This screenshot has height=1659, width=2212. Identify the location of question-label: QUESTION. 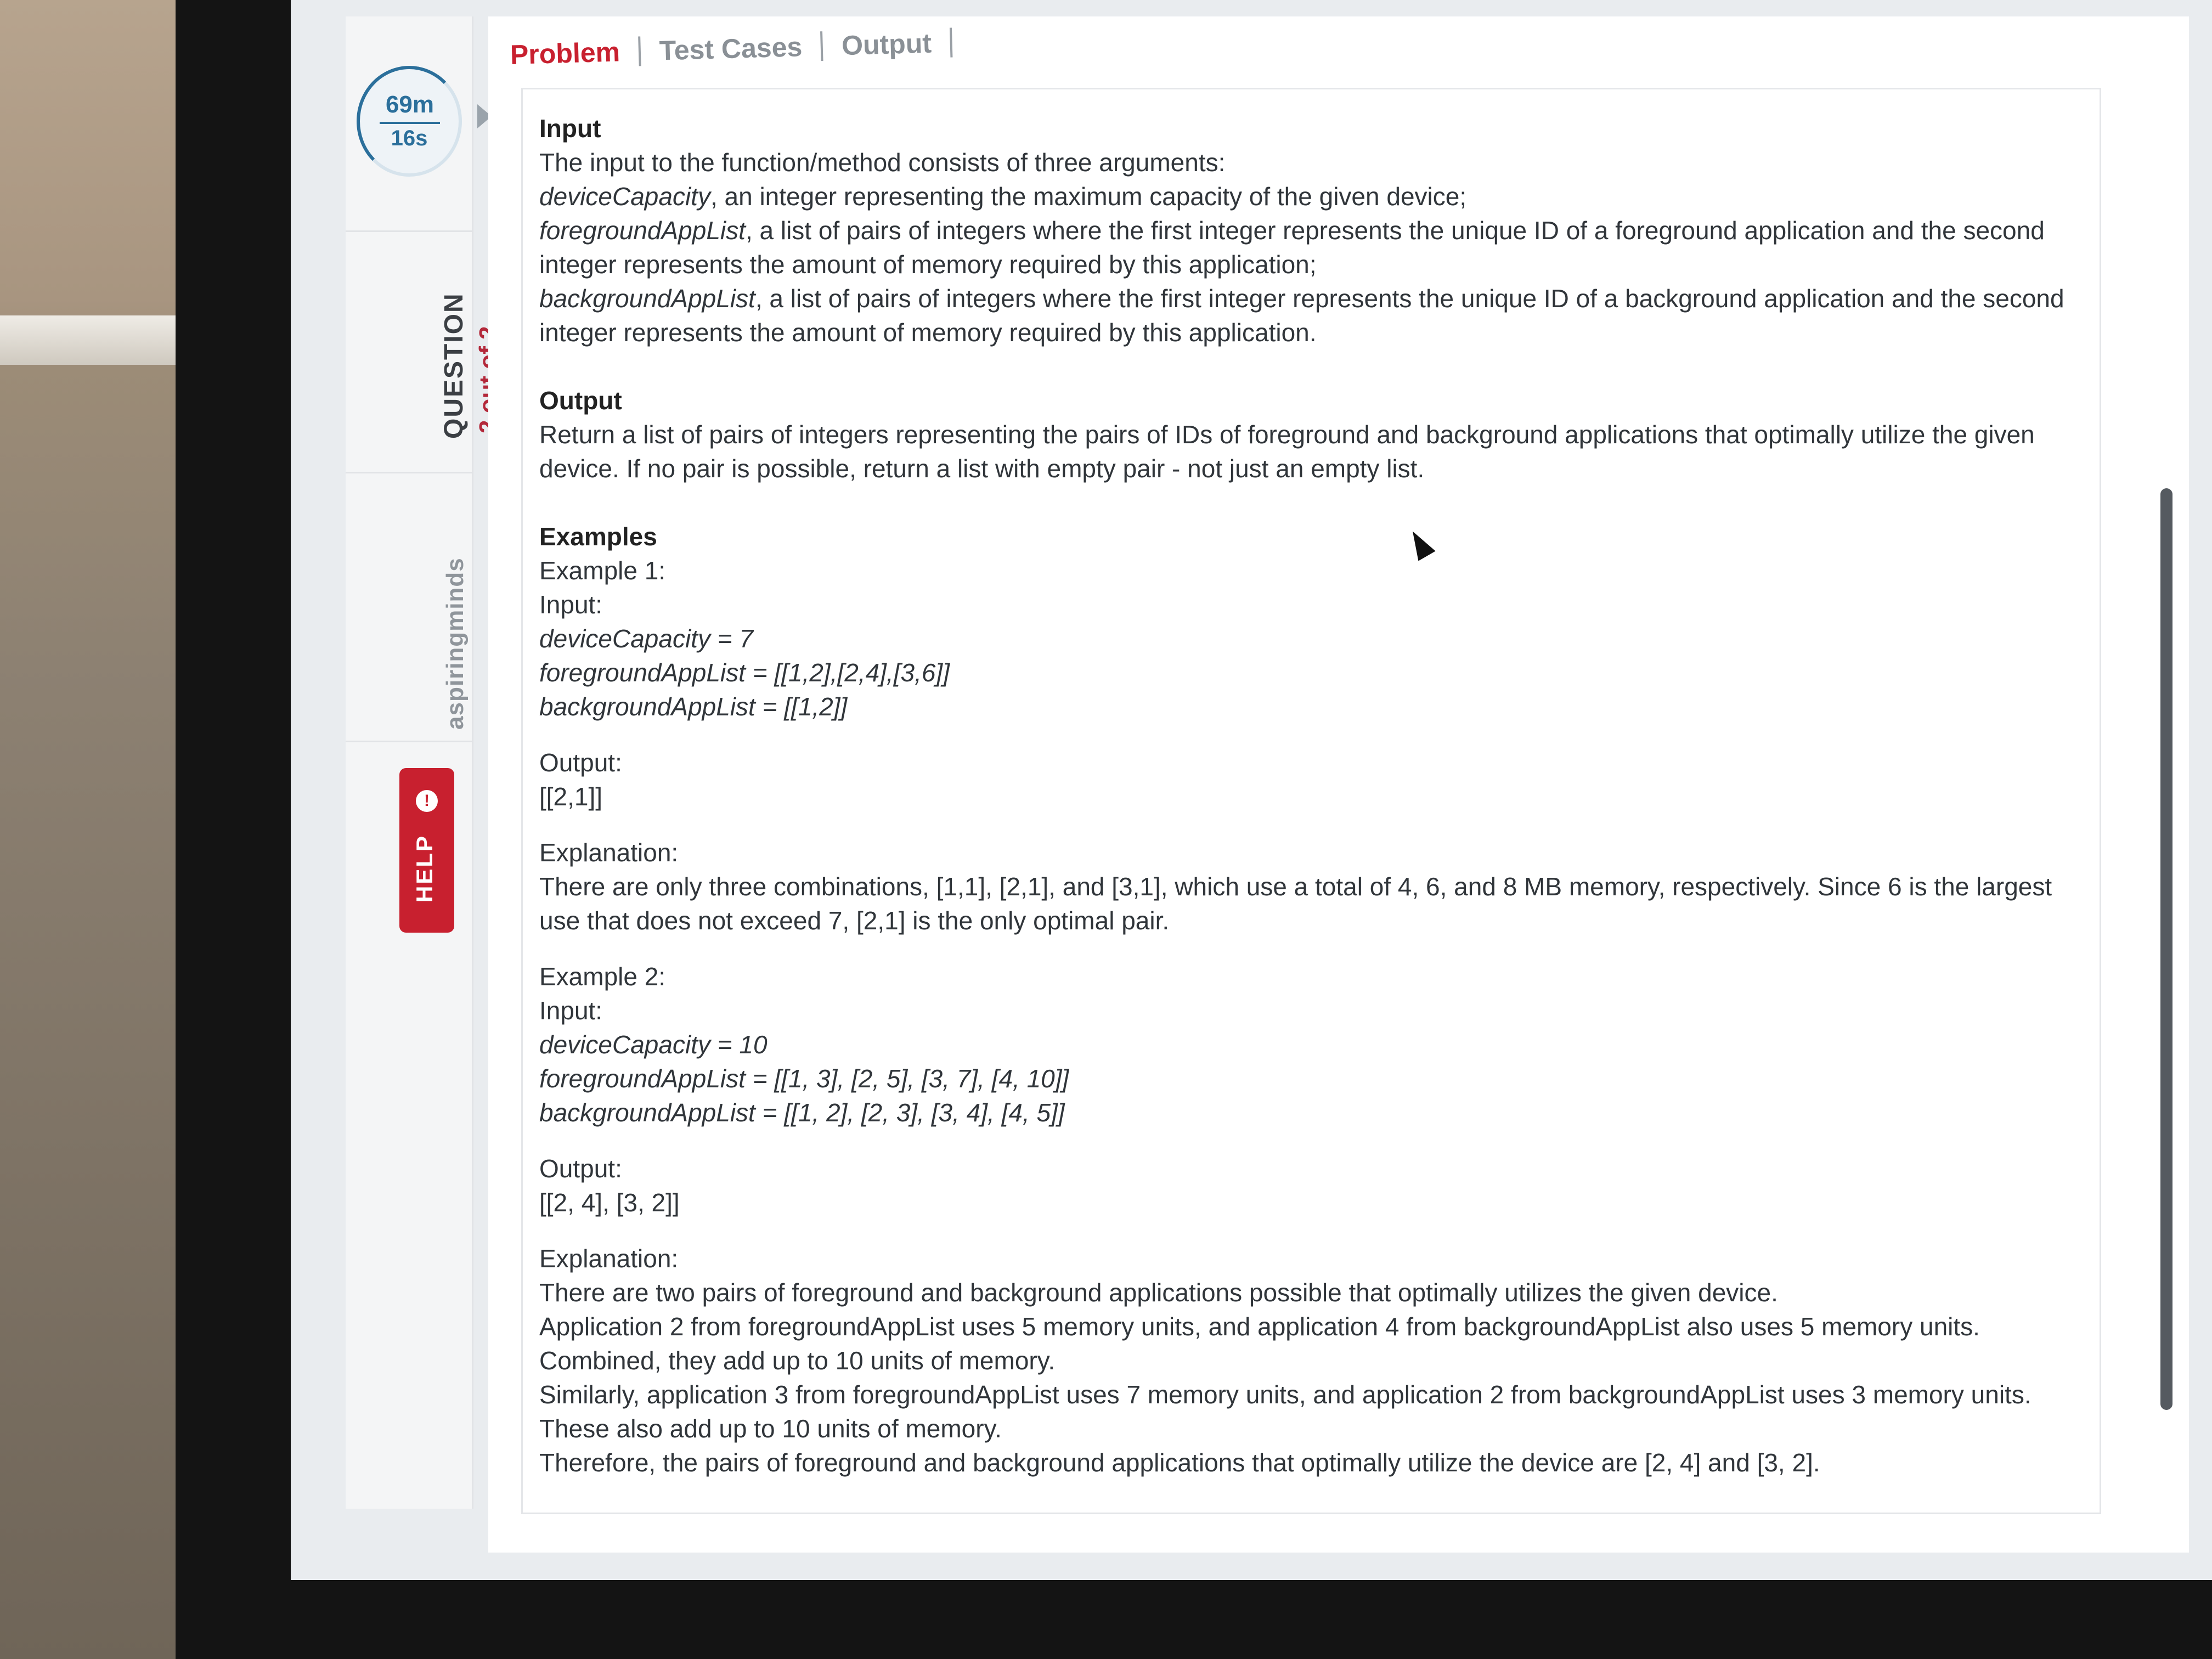
(454, 365).